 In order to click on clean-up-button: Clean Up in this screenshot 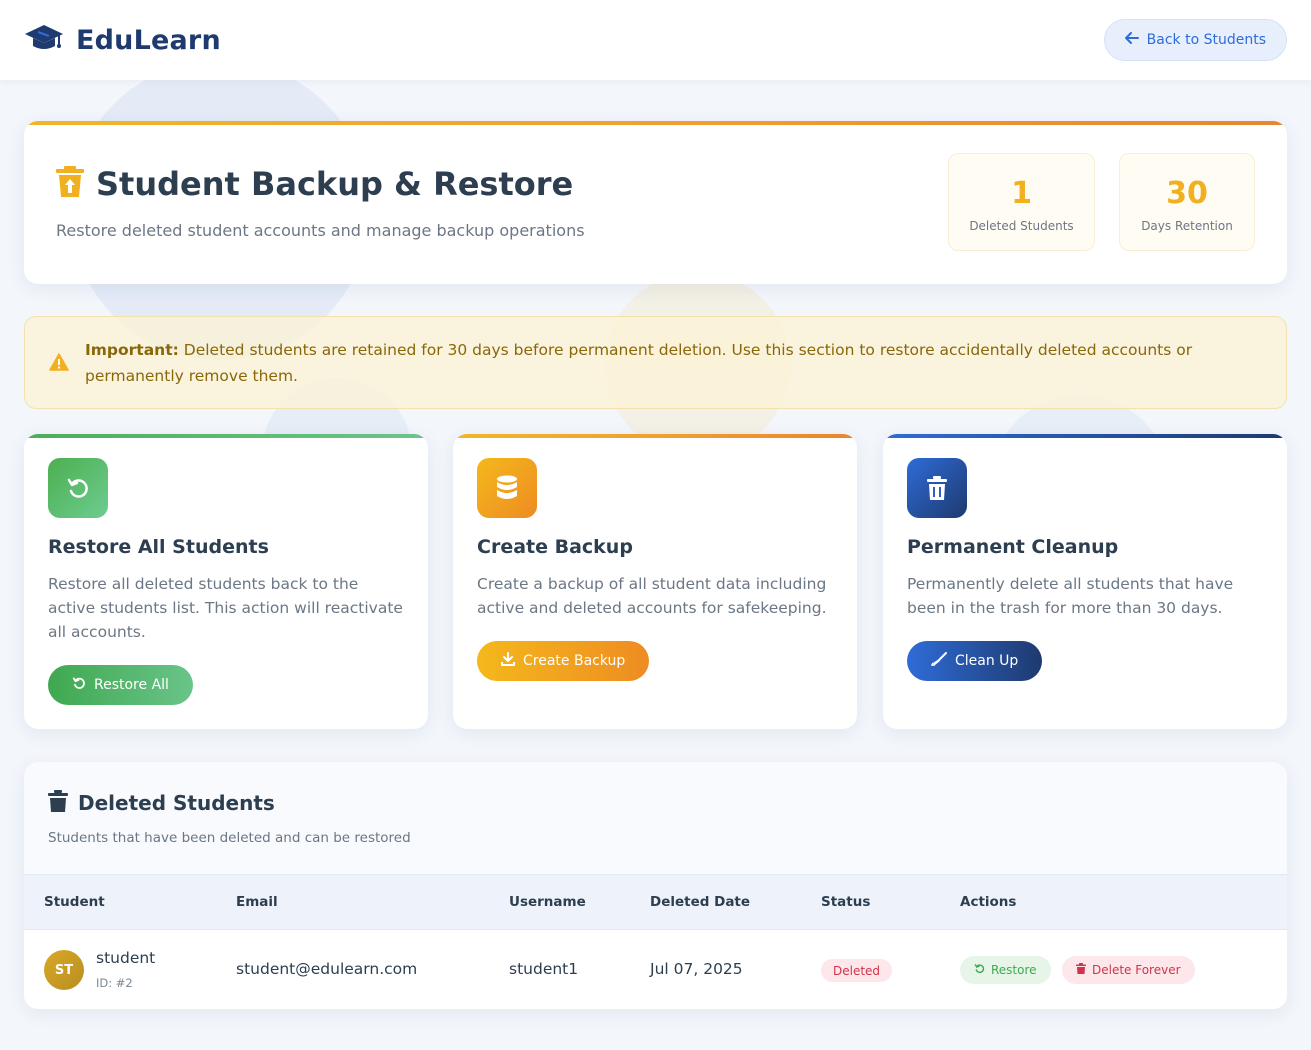, I will do `click(975, 661)`.